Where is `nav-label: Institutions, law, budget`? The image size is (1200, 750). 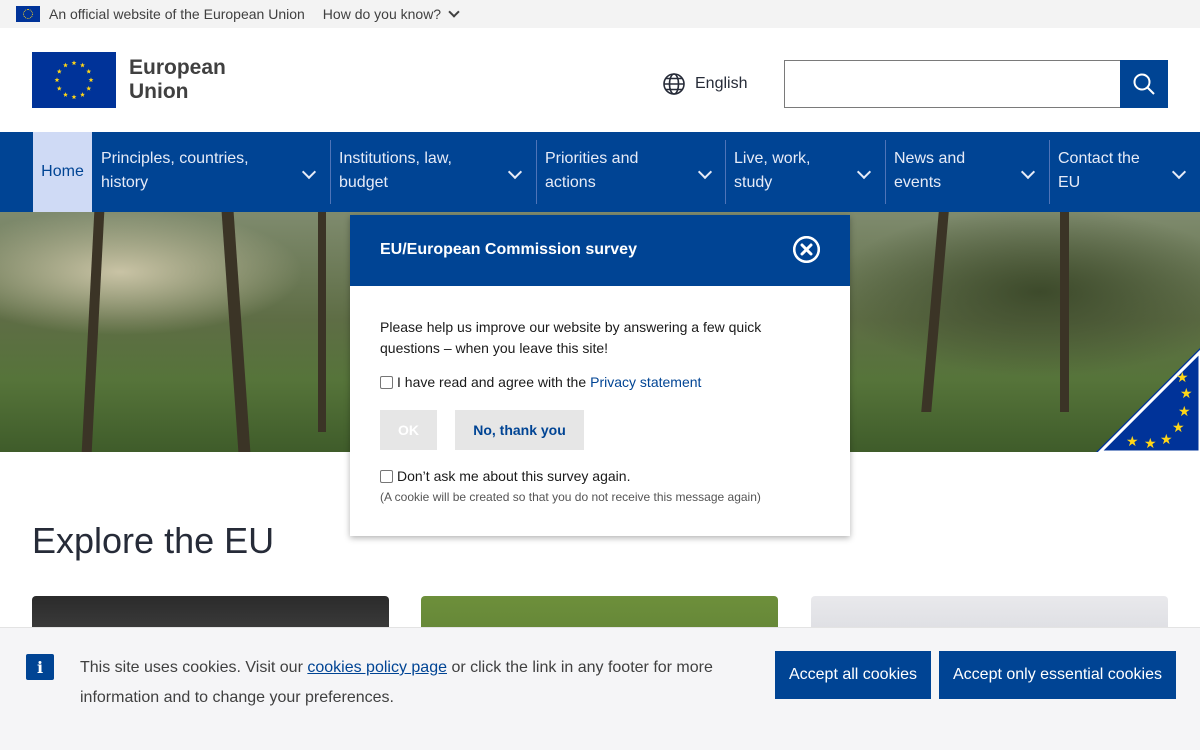 nav-label: Institutions, law, budget is located at coordinates (395, 171).